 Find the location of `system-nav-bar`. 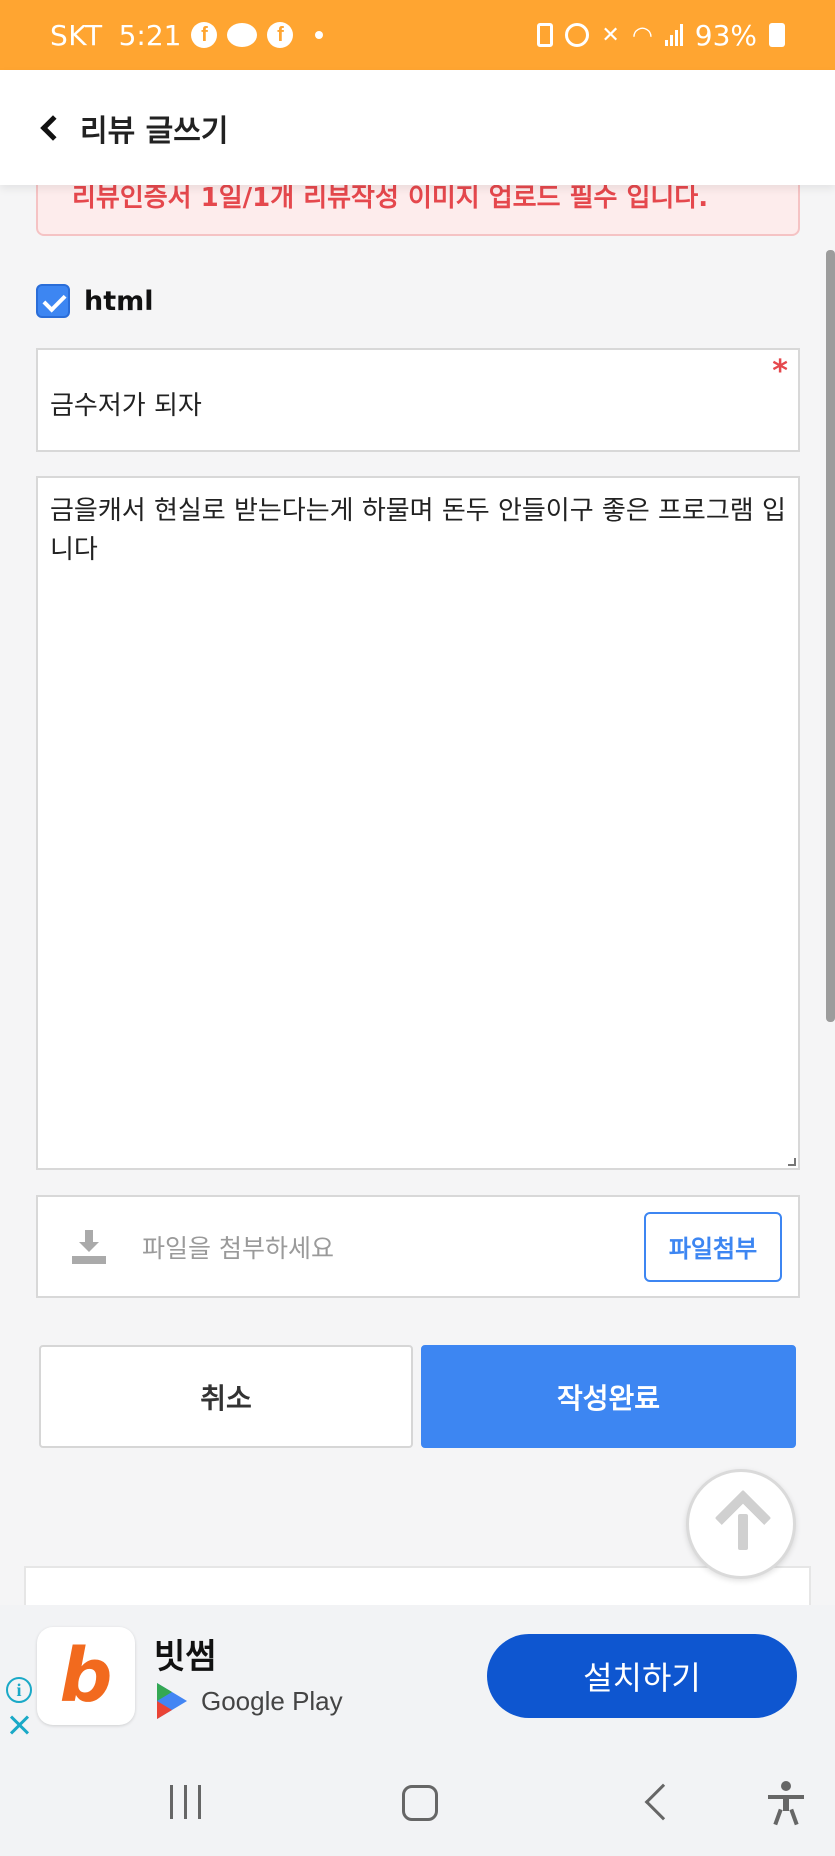

system-nav-bar is located at coordinates (417, 1800).